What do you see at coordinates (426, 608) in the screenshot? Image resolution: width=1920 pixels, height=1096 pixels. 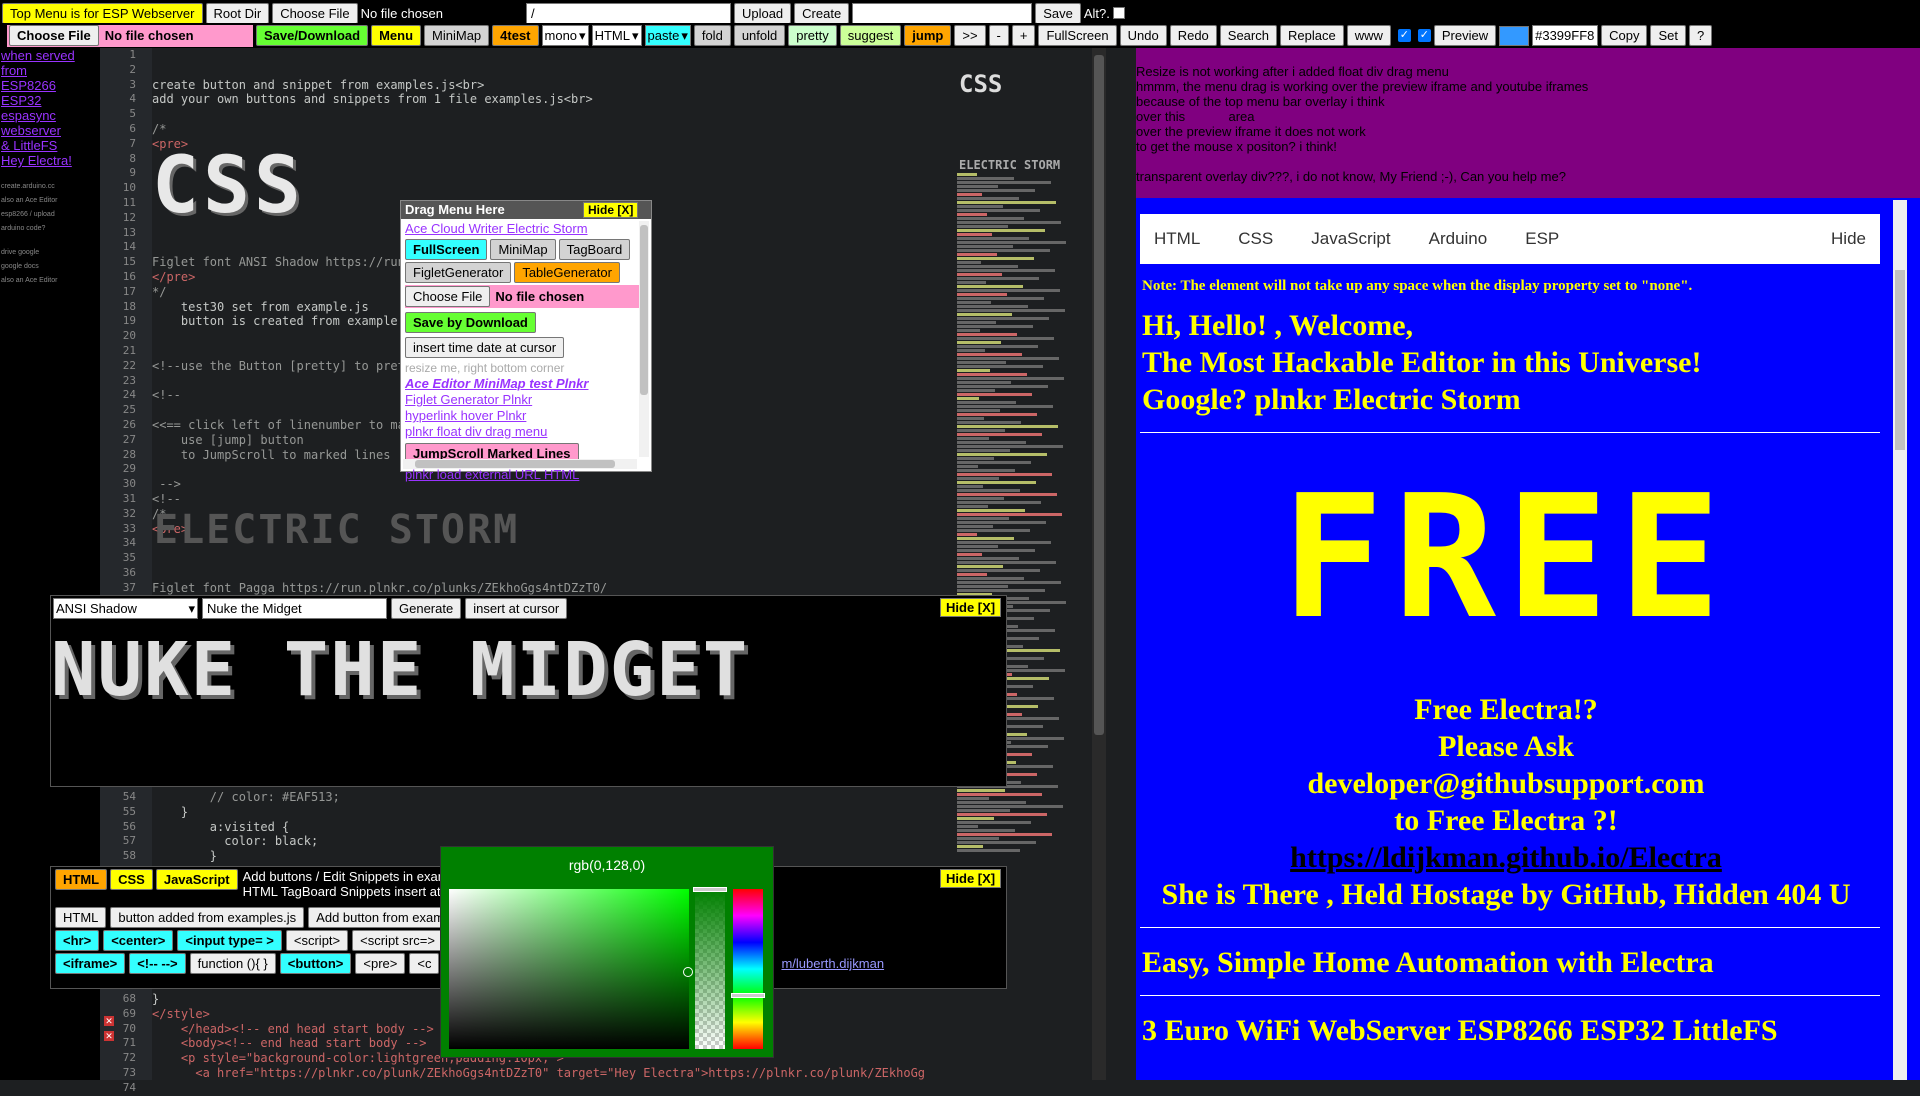 I see `generate-button: Generate` at bounding box center [426, 608].